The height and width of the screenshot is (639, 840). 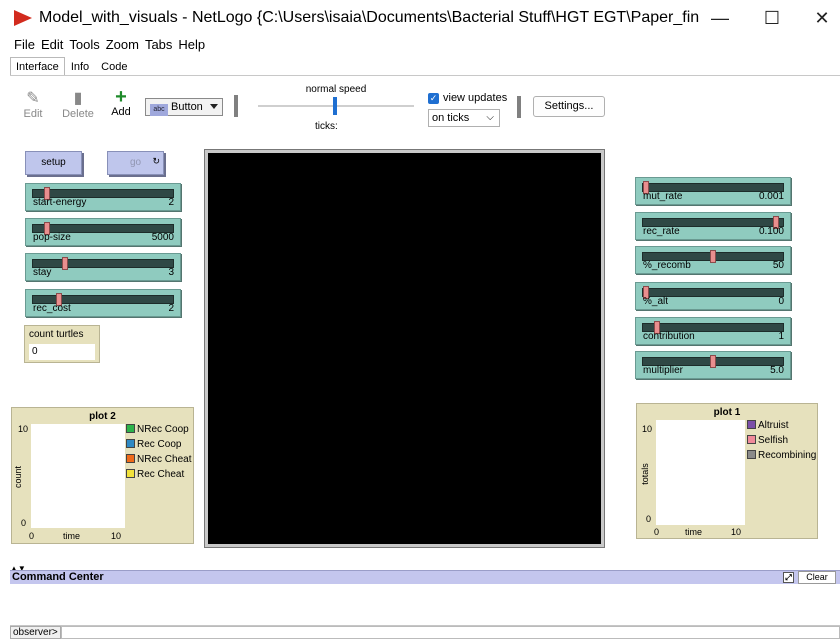 I want to click on menu-edit: Edit, so click(x=52, y=45).